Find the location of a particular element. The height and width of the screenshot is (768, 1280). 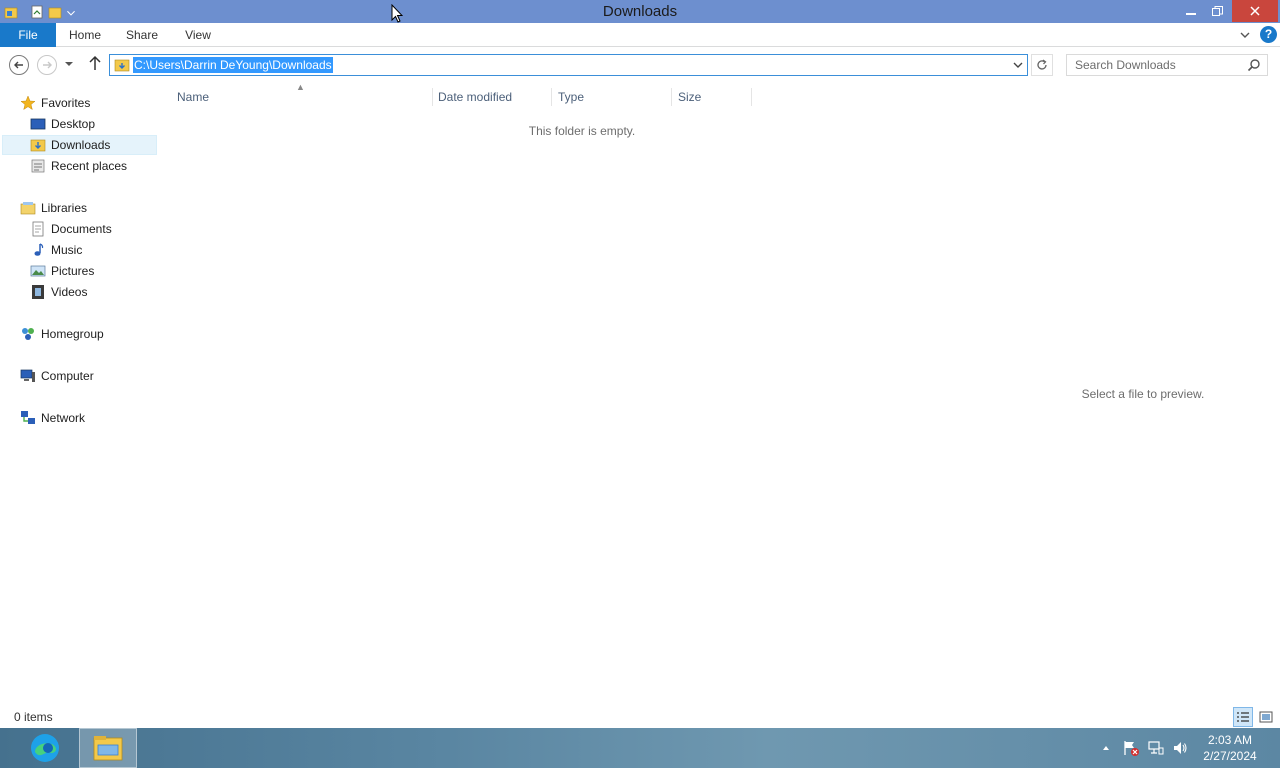

details-view-button is located at coordinates (1243, 717).